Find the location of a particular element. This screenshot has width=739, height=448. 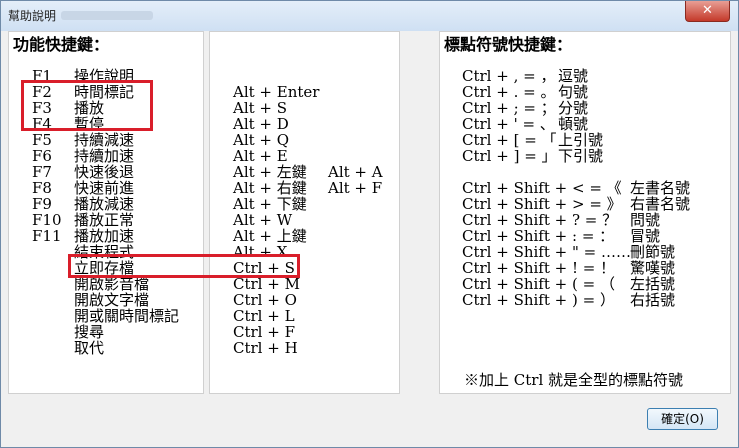

punctuation-key: Ctrl + ; = ； is located at coordinates (509, 108).